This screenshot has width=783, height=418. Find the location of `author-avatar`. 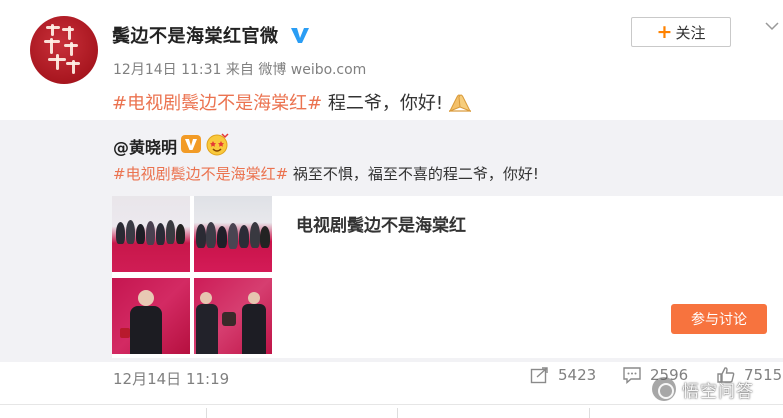

author-avatar is located at coordinates (64, 50).